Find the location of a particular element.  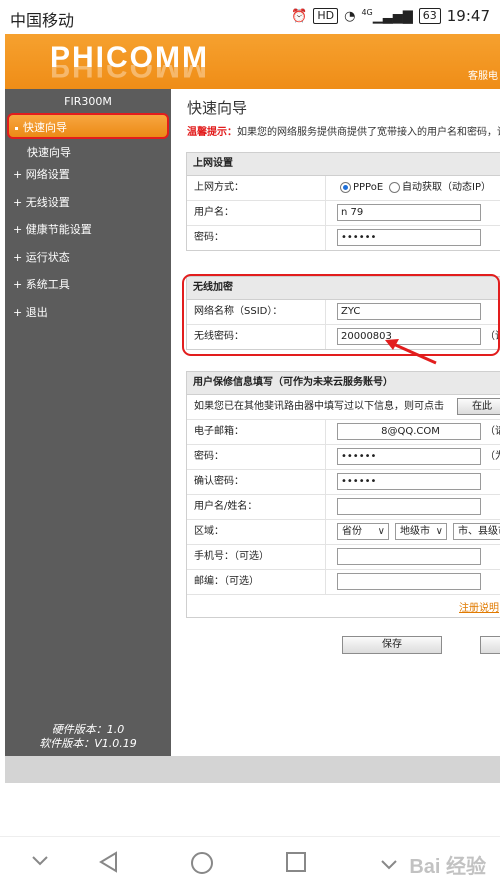

connection-mode-row: 上网方式： PPPoE 自动获取（动态IP） is located at coordinates (343, 188).